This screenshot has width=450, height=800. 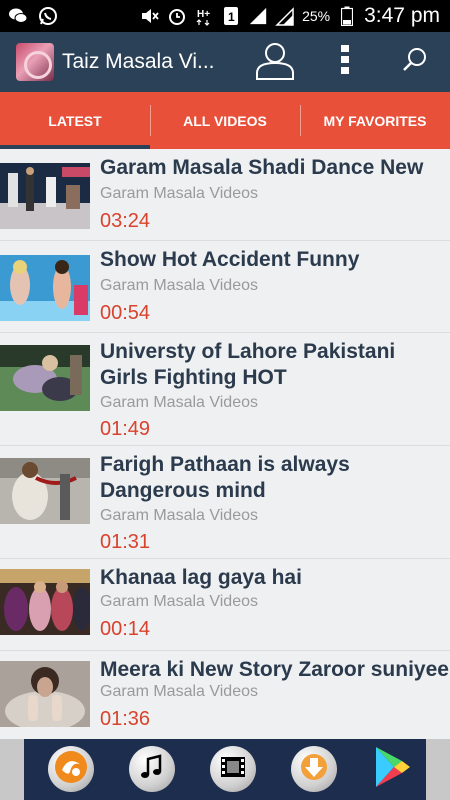 I want to click on svg-text: 1, so click(x=231, y=17).